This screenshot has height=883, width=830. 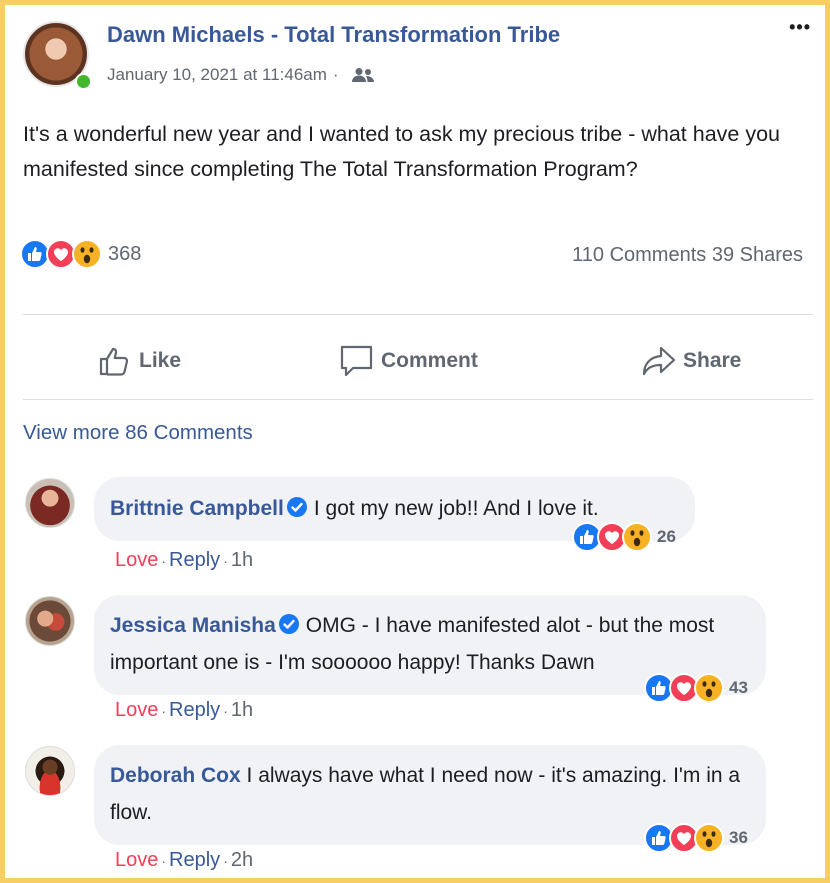 What do you see at coordinates (114, 361) in the screenshot?
I see `thumbs-up-icon` at bounding box center [114, 361].